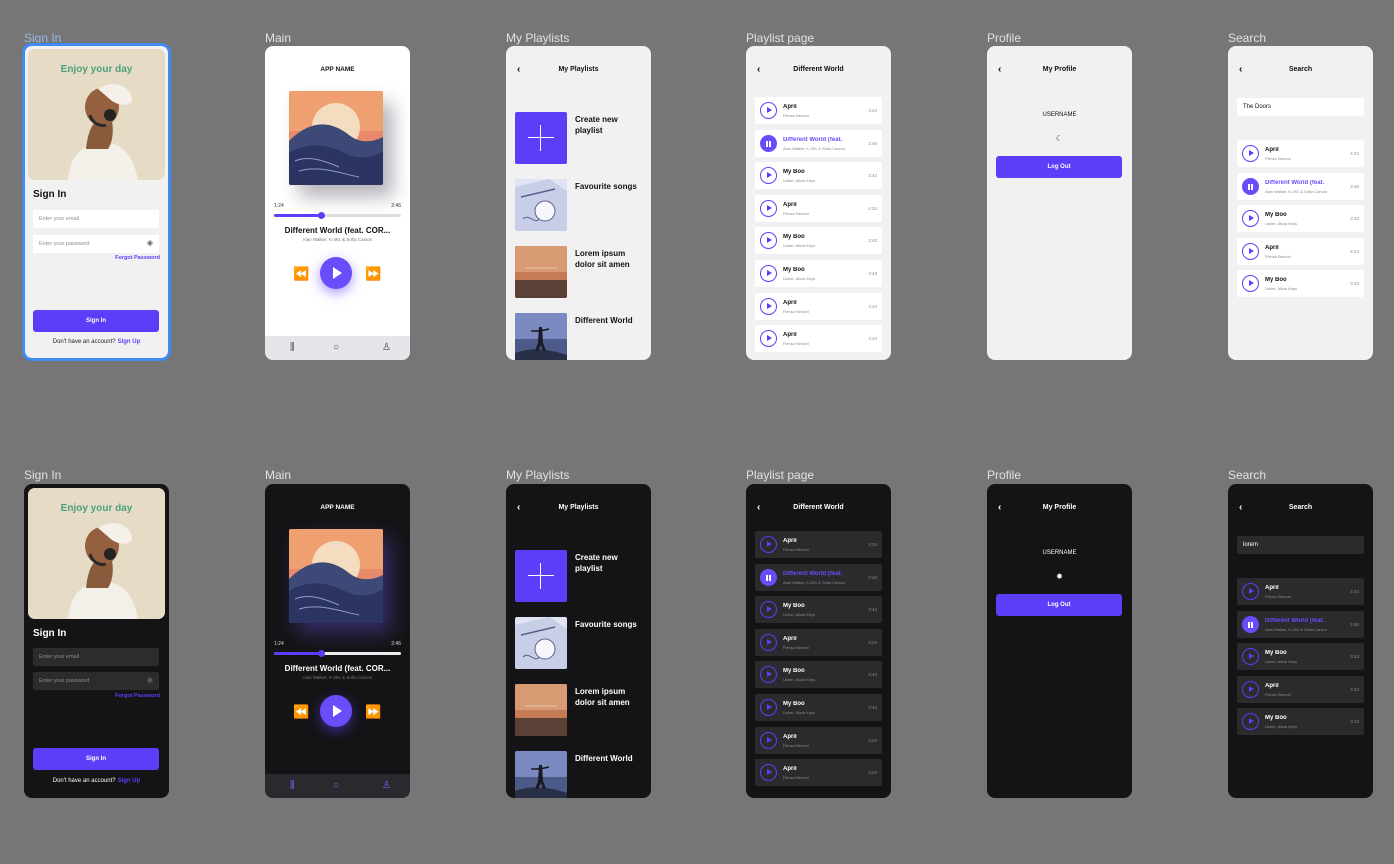 This screenshot has height=864, width=1394. Describe the element at coordinates (1004, 475) in the screenshot. I see `frame-label-profile-dark: Profile` at that location.